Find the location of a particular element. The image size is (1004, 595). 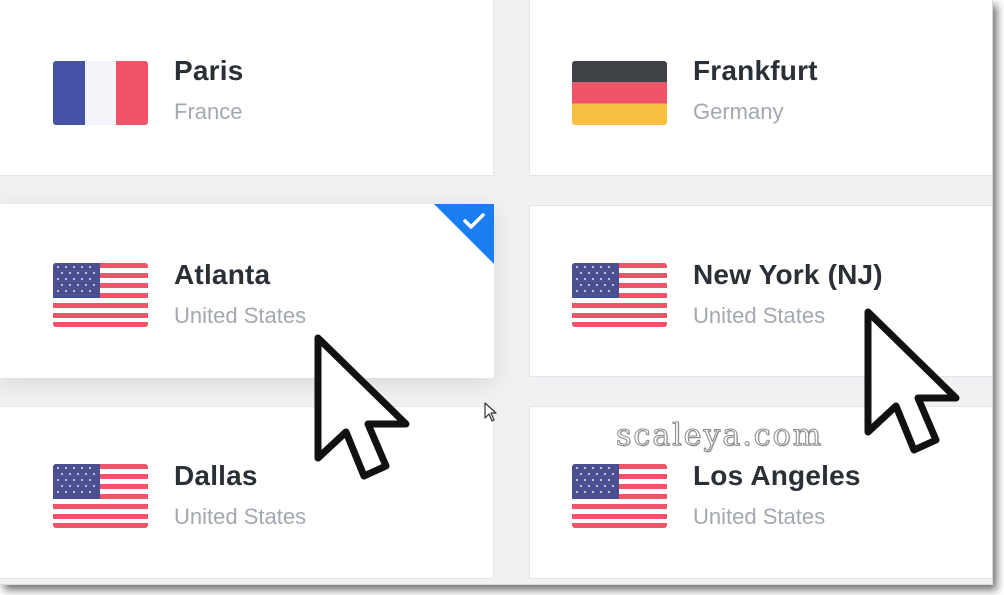

country-name: Germany is located at coordinates (738, 111).